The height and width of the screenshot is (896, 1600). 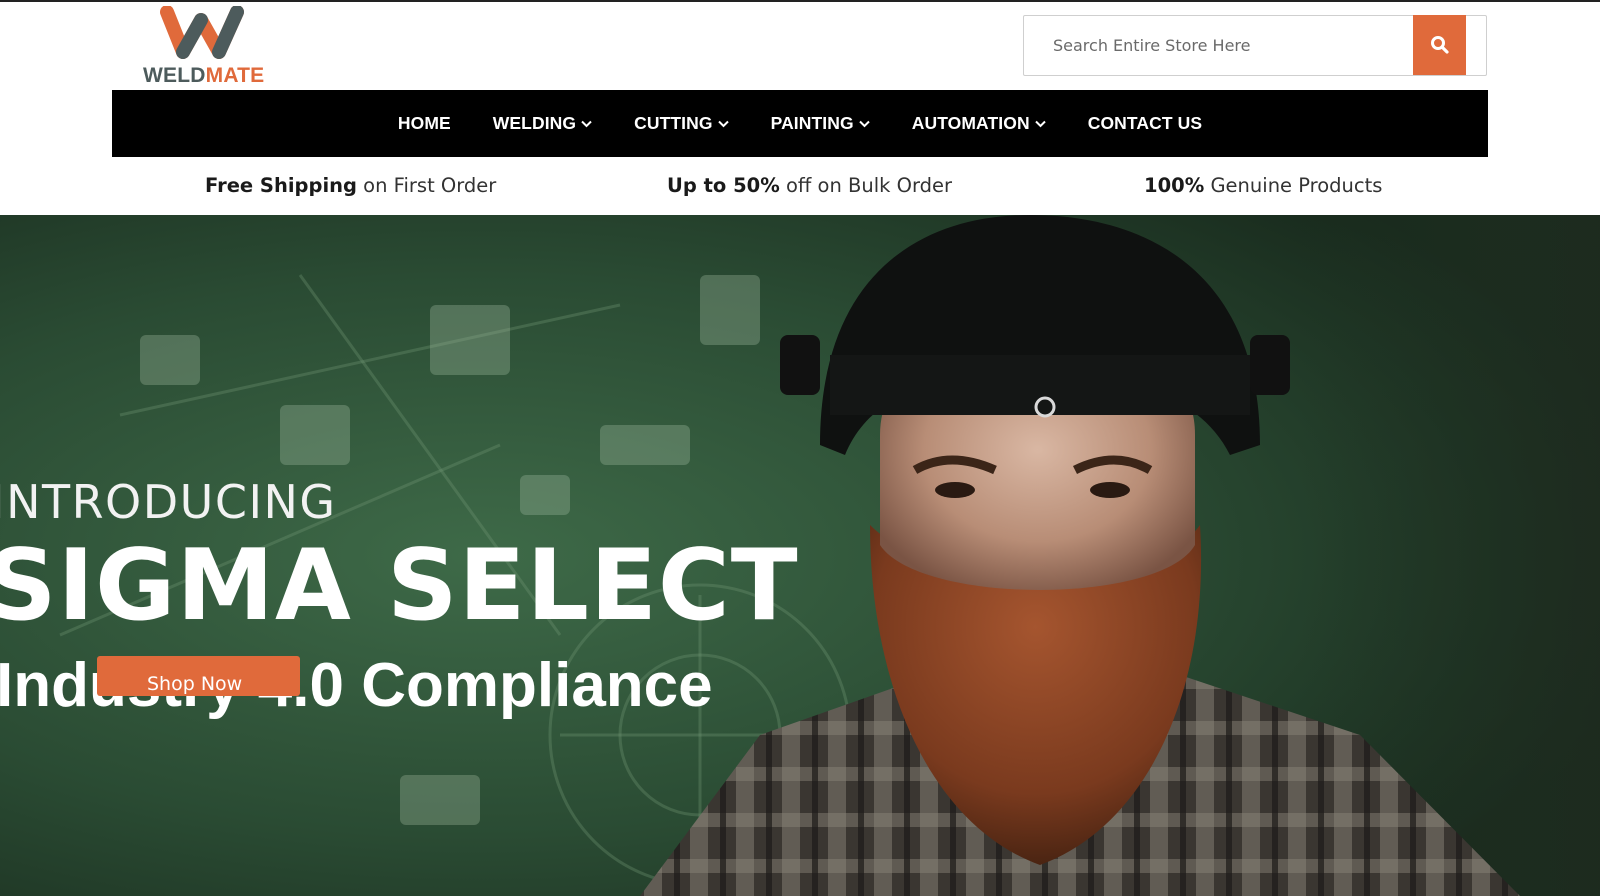 I want to click on search-input, so click(x=1229, y=45).